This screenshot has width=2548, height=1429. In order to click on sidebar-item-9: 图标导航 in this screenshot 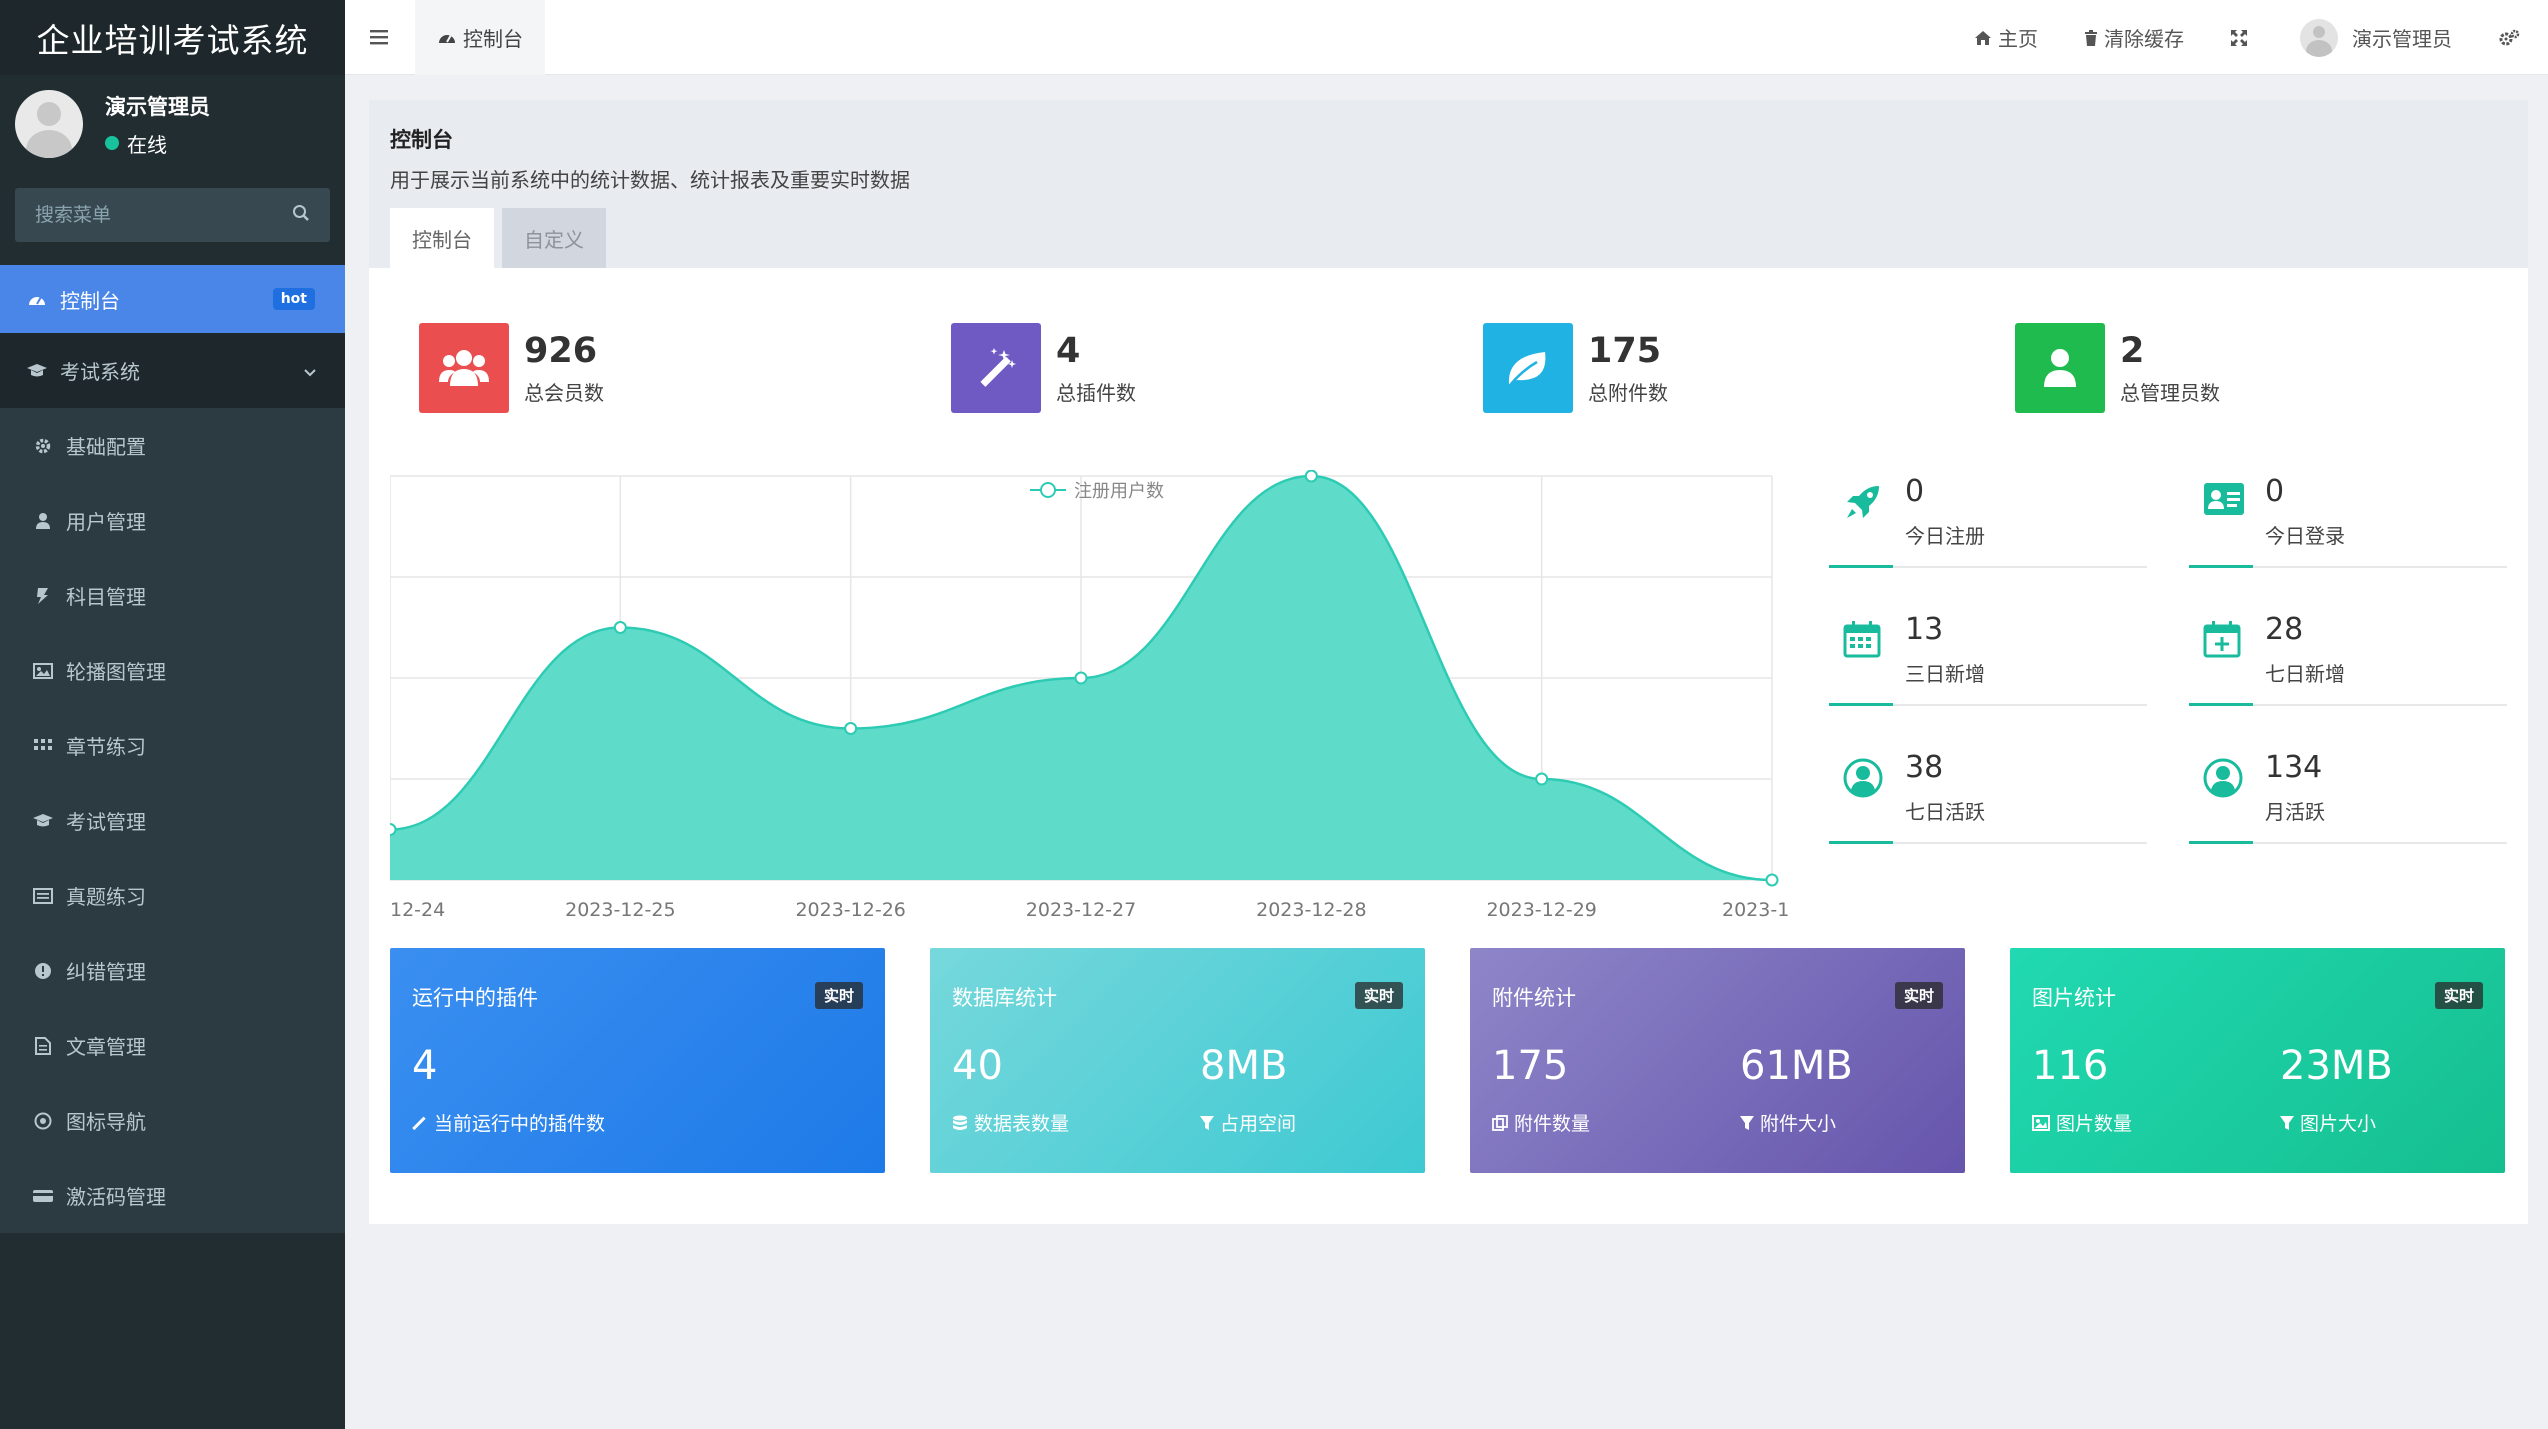, I will do `click(172, 1120)`.